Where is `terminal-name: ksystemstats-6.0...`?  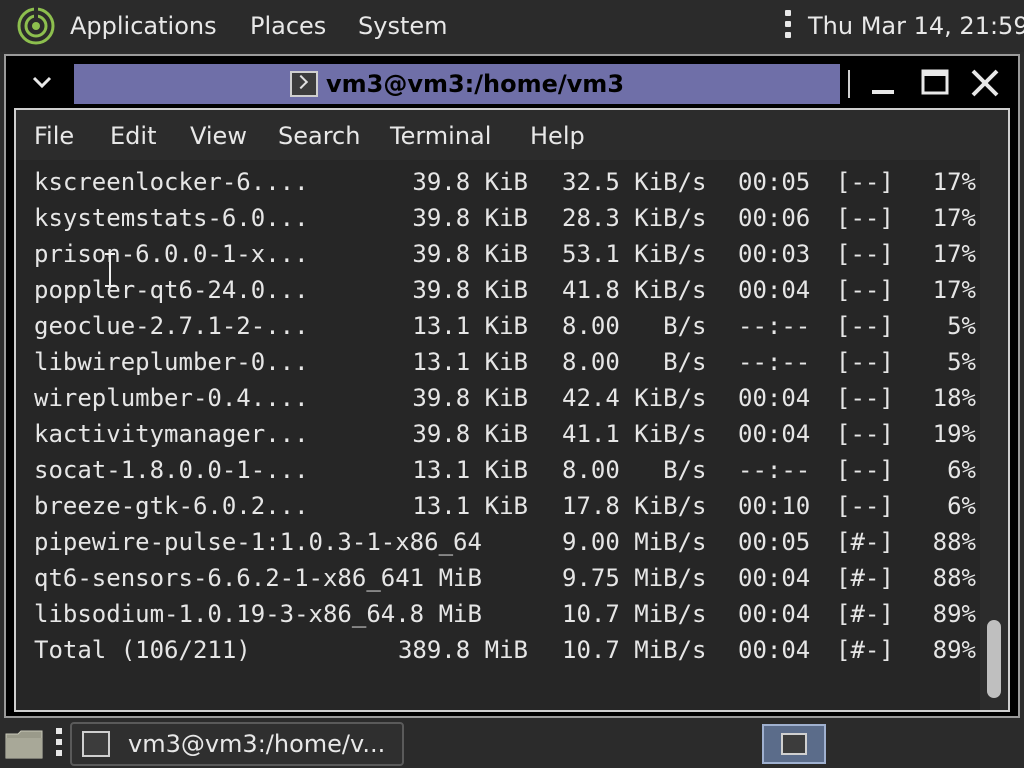
terminal-name: ksystemstats-6.0... is located at coordinates (171, 218).